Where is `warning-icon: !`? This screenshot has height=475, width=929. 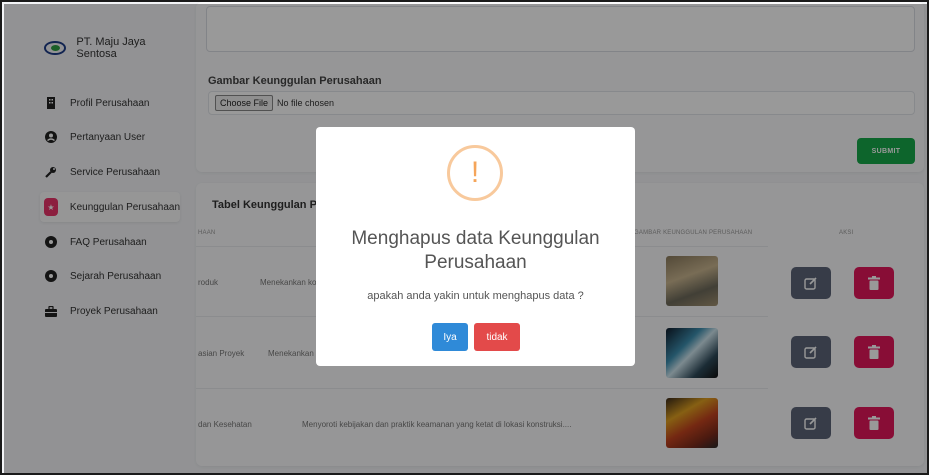
warning-icon: ! is located at coordinates (475, 173).